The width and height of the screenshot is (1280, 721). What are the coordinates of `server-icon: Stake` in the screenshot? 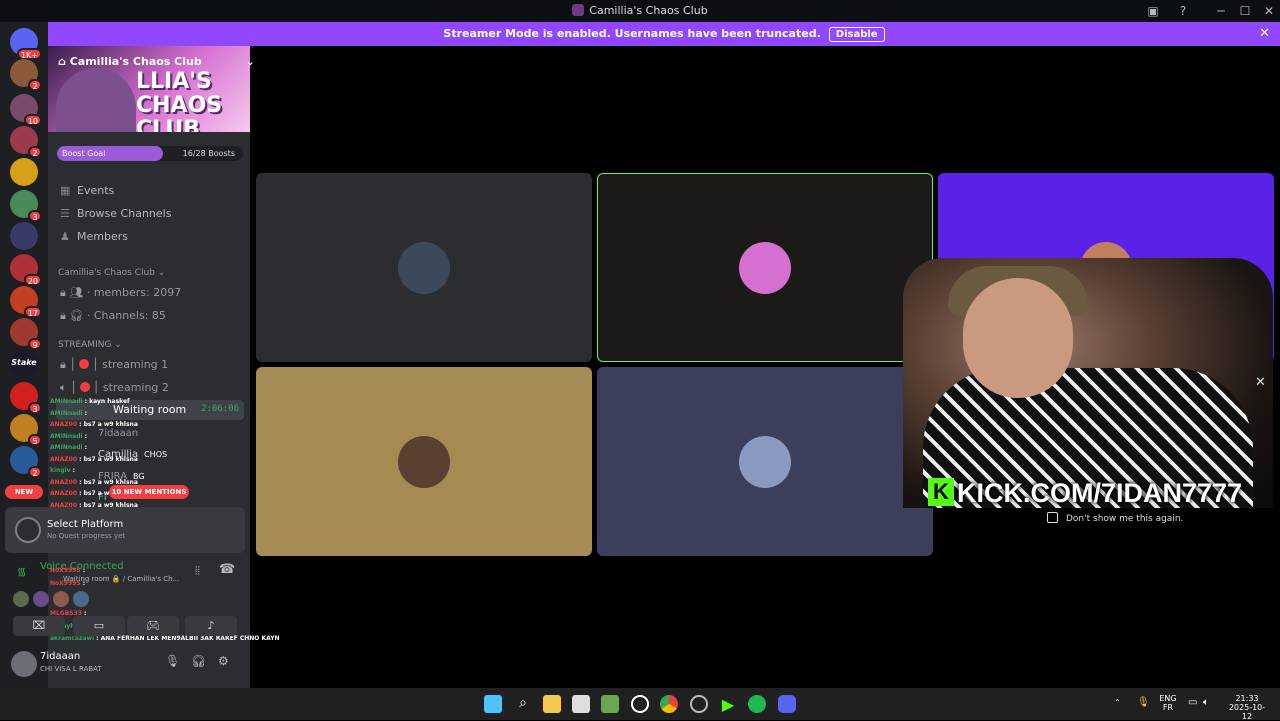 It's located at (24, 364).